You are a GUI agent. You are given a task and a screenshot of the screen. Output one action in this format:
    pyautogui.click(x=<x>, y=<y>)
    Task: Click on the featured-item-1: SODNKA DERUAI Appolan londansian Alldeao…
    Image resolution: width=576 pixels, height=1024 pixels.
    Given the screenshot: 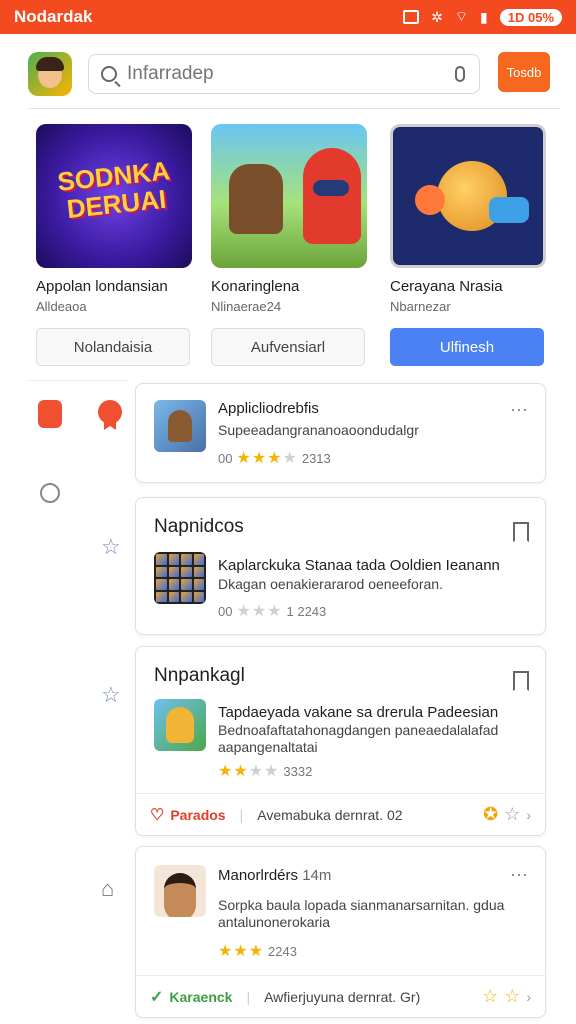 What is the action you would take?
    pyautogui.click(x=114, y=245)
    